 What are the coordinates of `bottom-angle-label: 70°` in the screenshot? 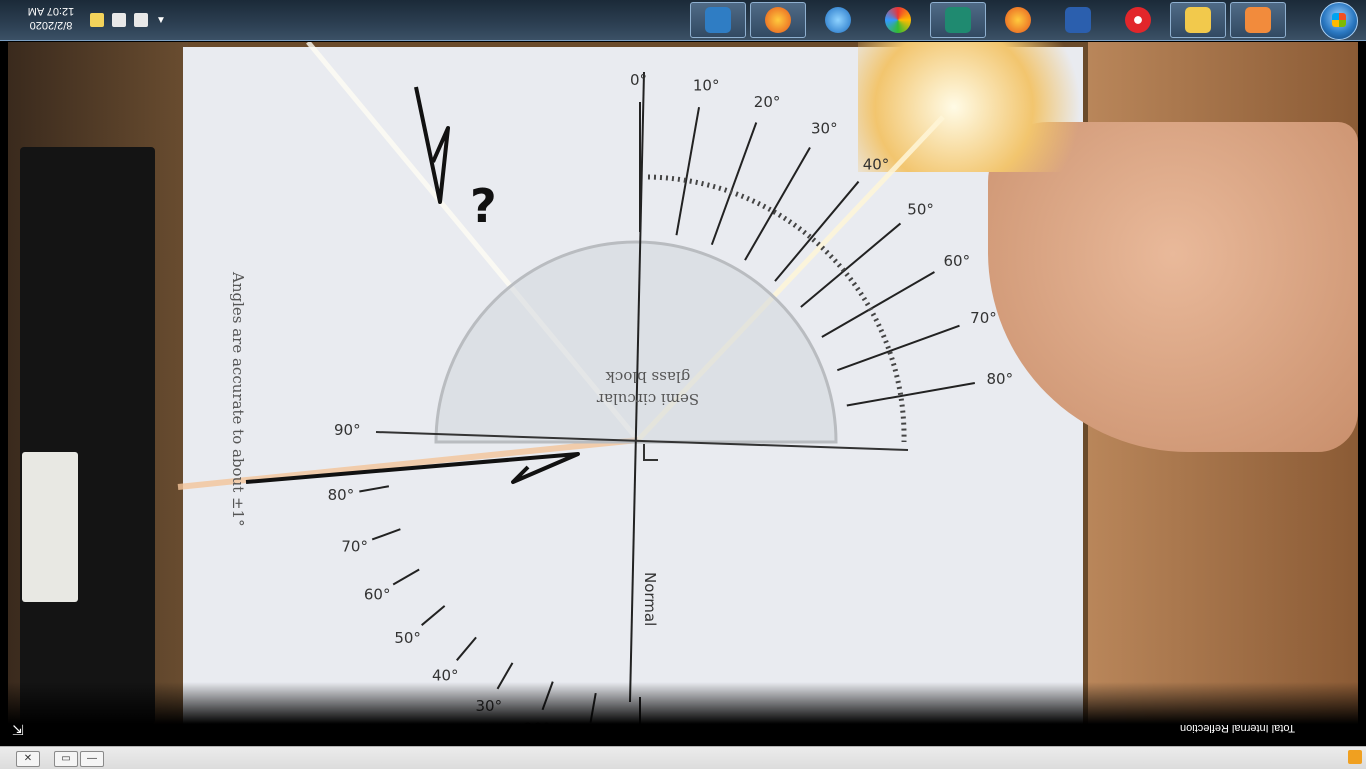 It's located at (354, 546).